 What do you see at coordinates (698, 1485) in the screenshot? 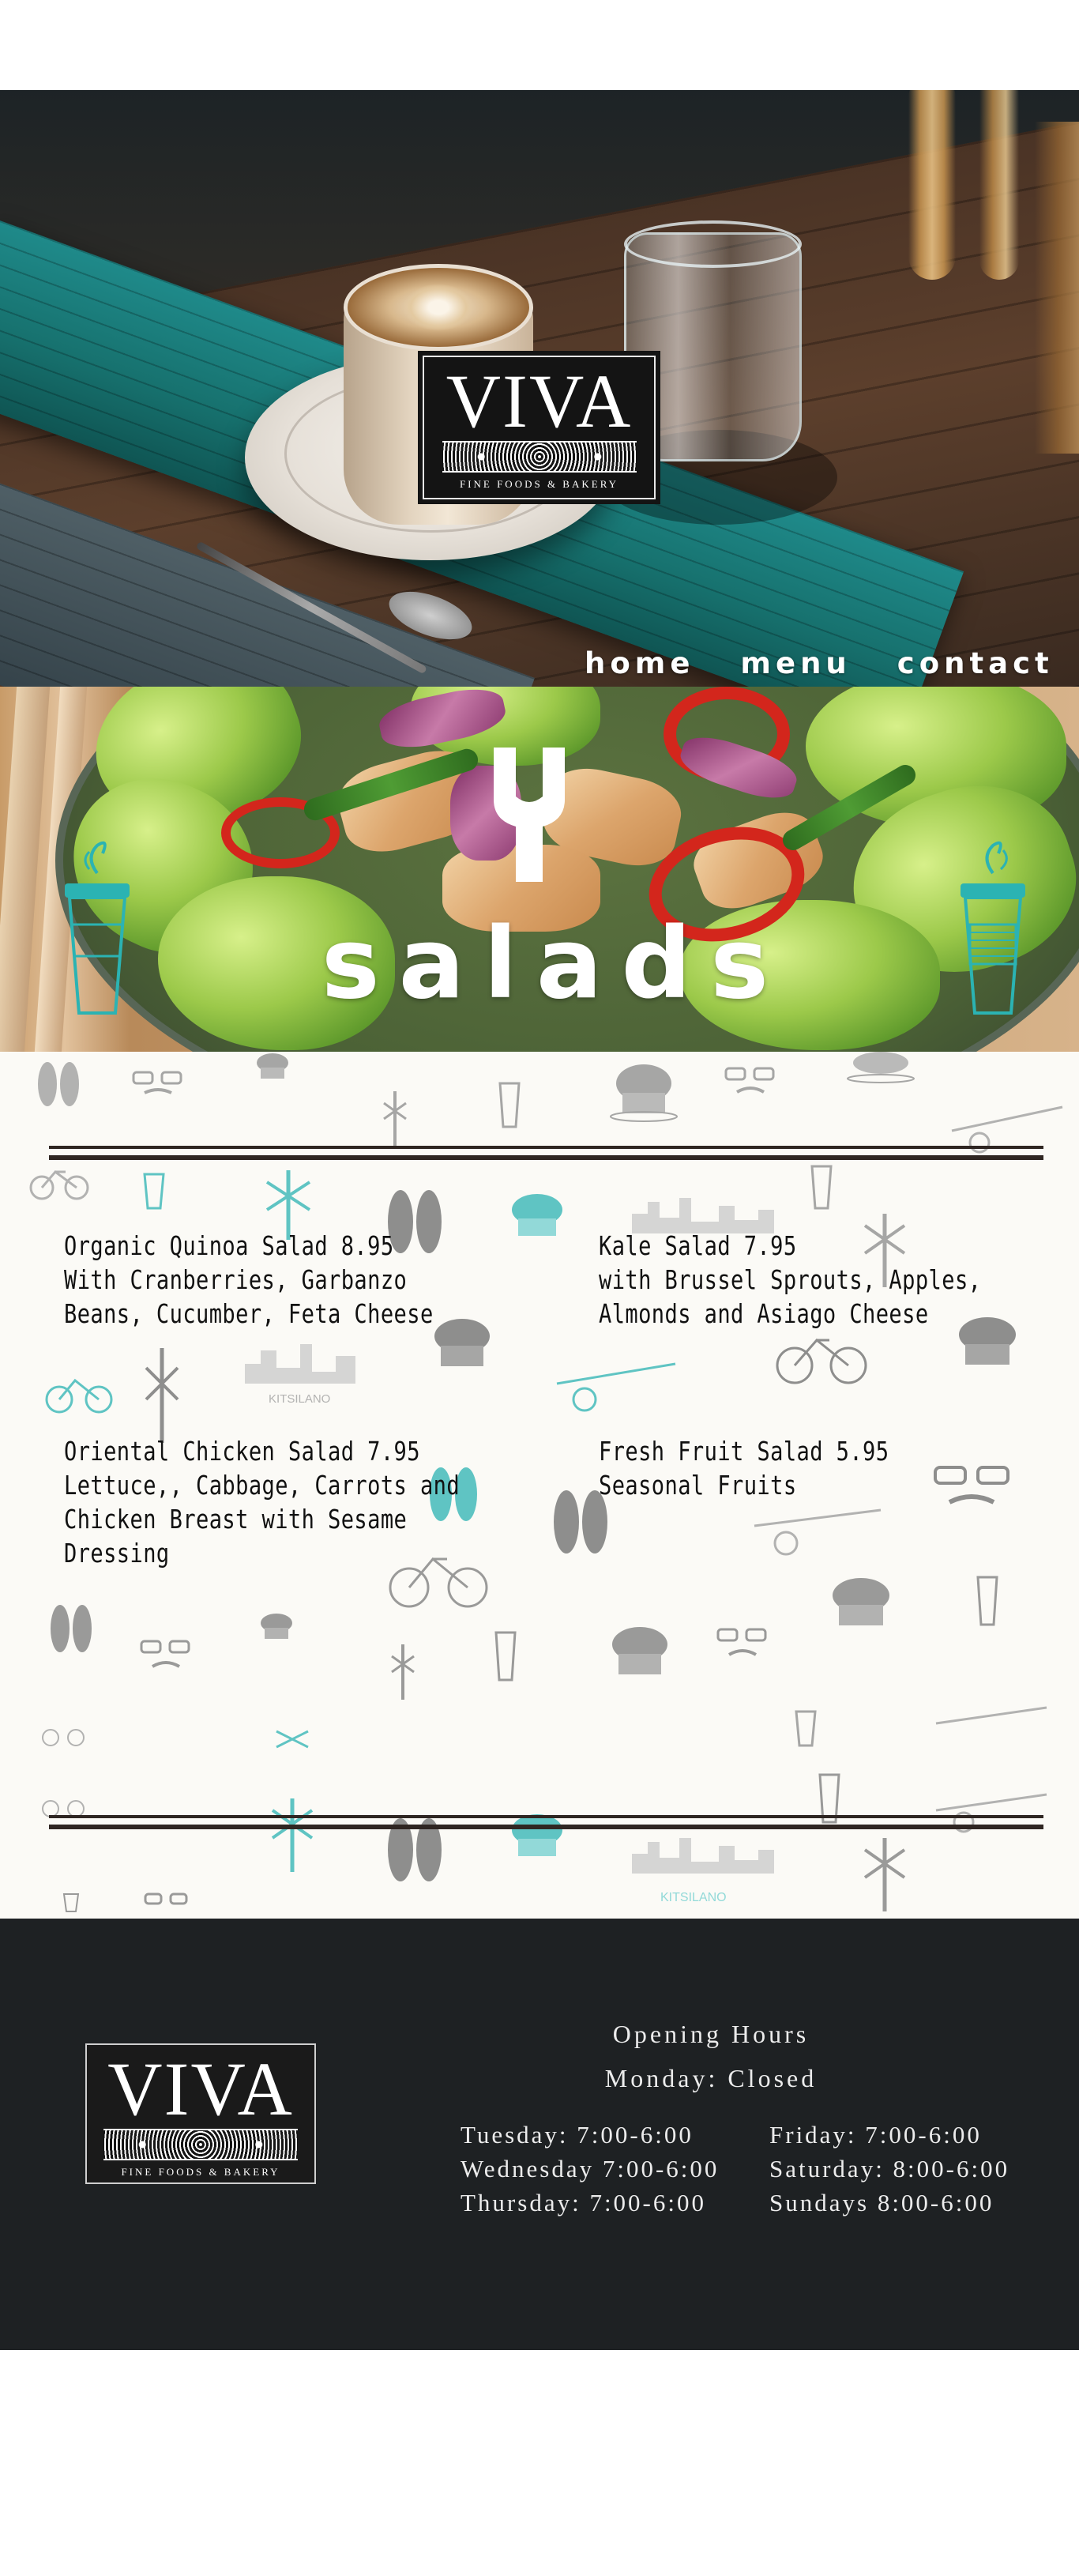
I see `menu-item-description: Seasonal Fruits` at bounding box center [698, 1485].